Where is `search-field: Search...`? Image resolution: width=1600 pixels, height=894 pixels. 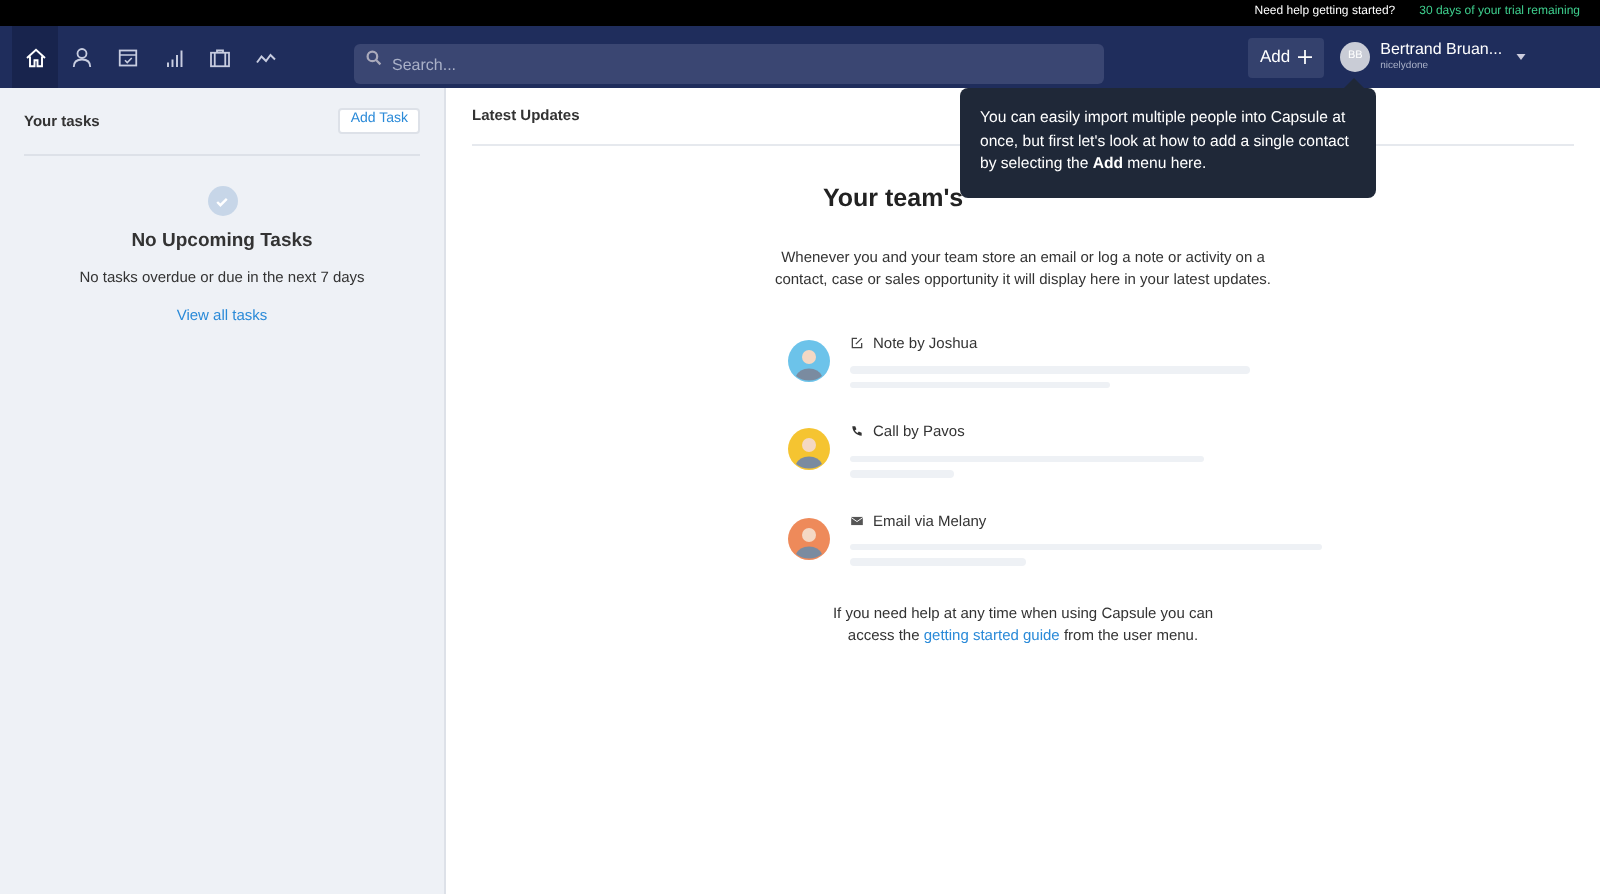
search-field: Search... is located at coordinates (729, 64).